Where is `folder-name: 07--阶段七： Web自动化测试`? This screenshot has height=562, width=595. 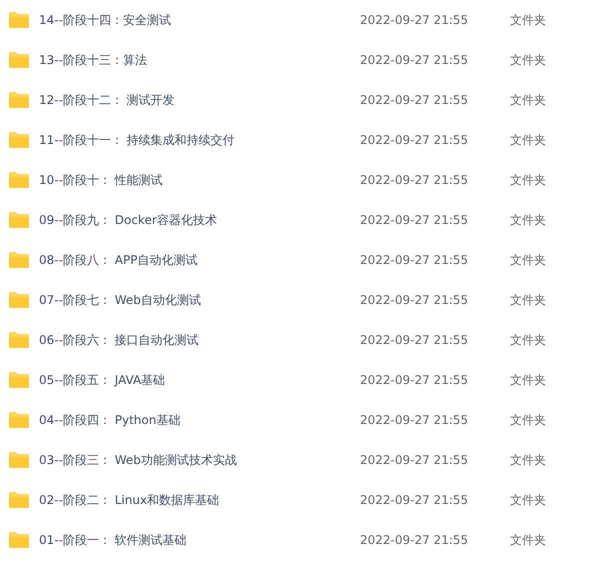
folder-name: 07--阶段七： Web自动化测试 is located at coordinates (199, 300).